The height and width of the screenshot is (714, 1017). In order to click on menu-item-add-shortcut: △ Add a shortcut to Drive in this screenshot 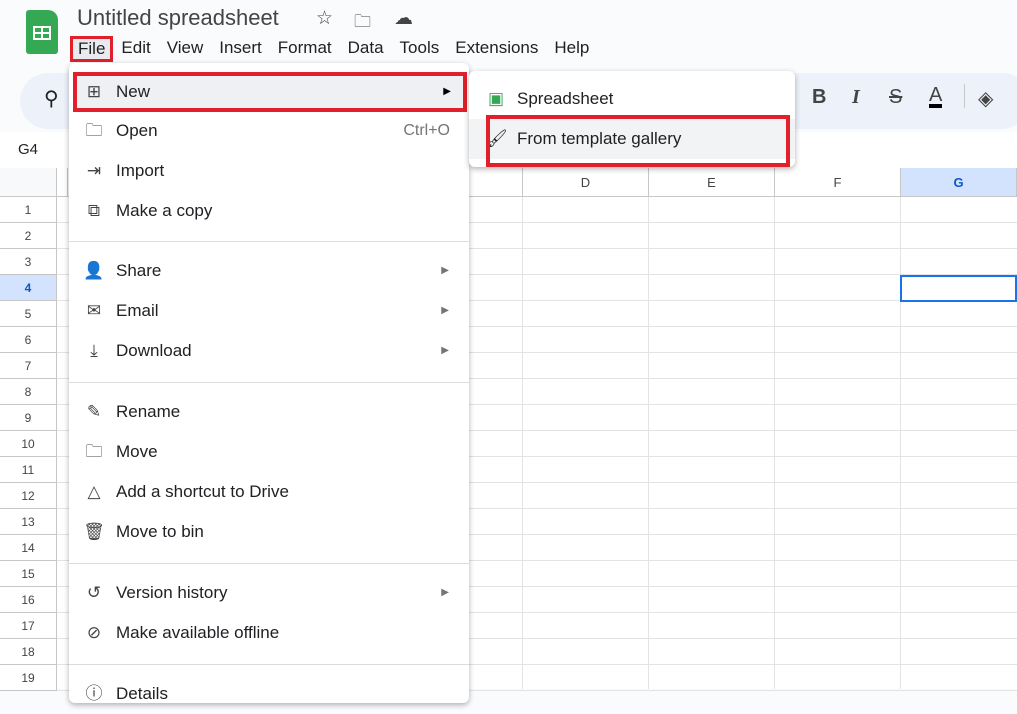, I will do `click(269, 492)`.